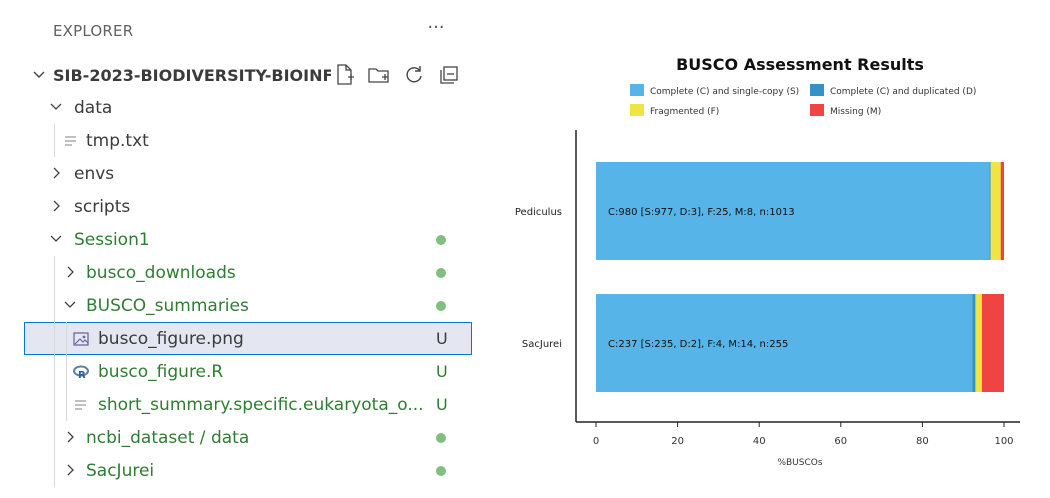  I want to click on x-tick-label: 0, so click(596, 441).